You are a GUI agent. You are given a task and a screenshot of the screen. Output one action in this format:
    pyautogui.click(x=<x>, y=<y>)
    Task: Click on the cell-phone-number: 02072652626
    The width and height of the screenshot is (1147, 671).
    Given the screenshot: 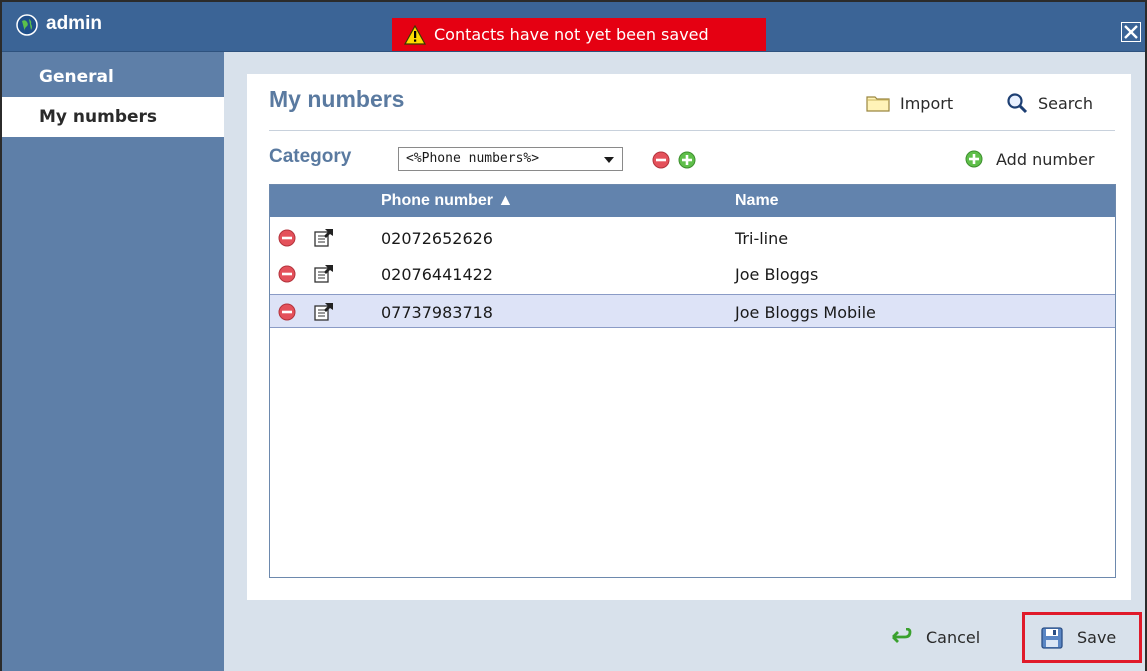 What is the action you would take?
    pyautogui.click(x=437, y=238)
    